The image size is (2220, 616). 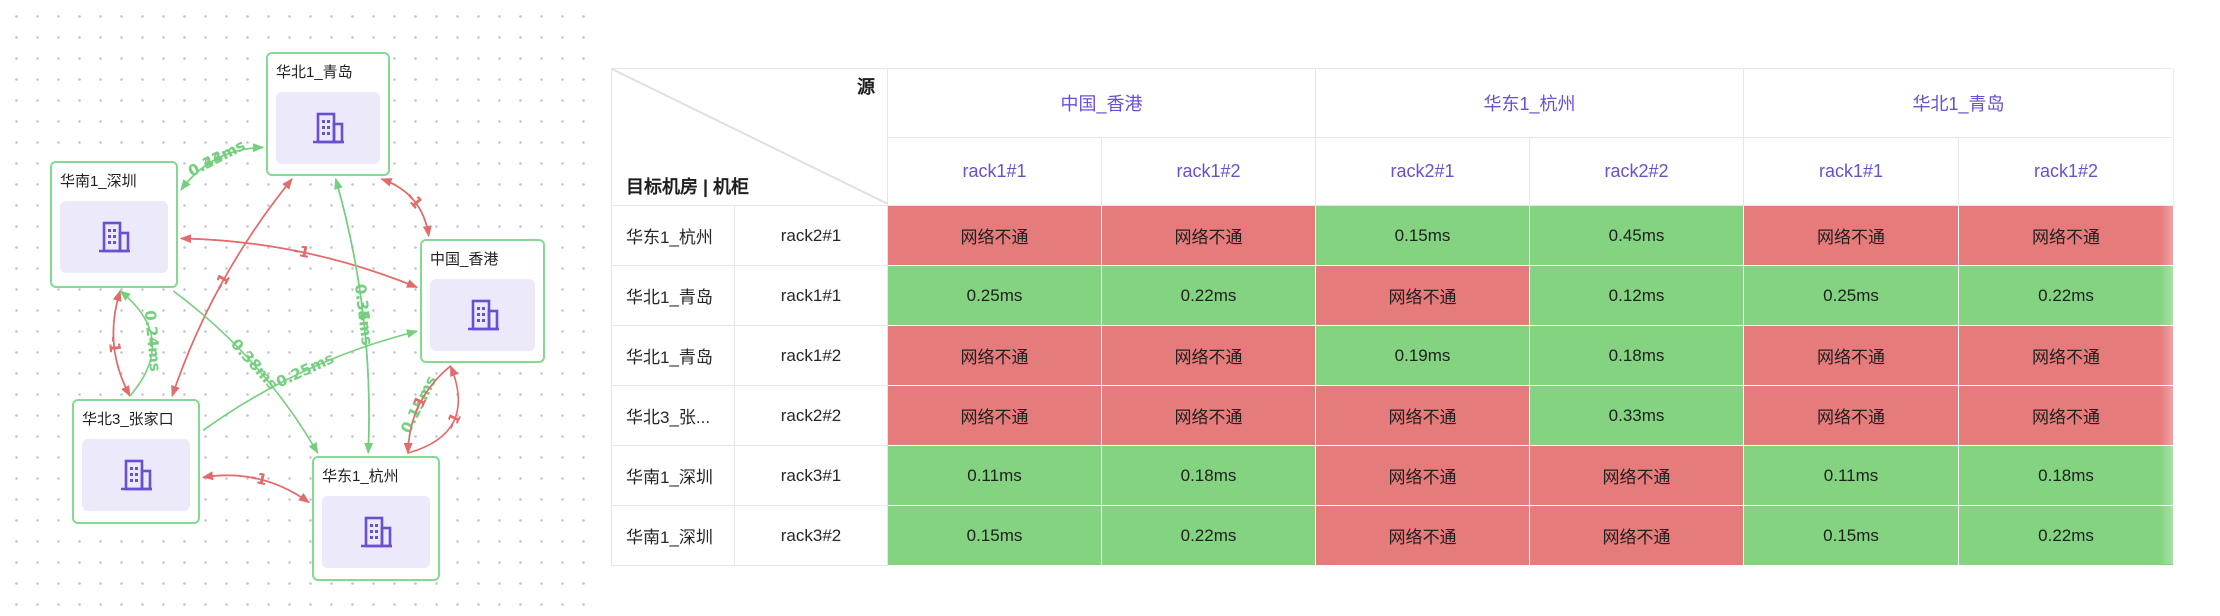 What do you see at coordinates (749, 137) in the screenshot?
I see `matrix-corner: 源 目标机房 | 机柜` at bounding box center [749, 137].